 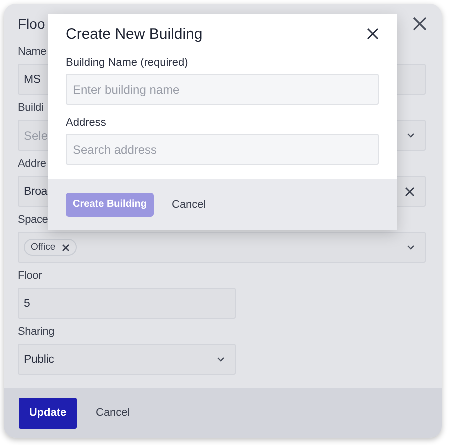 What do you see at coordinates (222, 247) in the screenshot?
I see `input-field: Office` at bounding box center [222, 247].